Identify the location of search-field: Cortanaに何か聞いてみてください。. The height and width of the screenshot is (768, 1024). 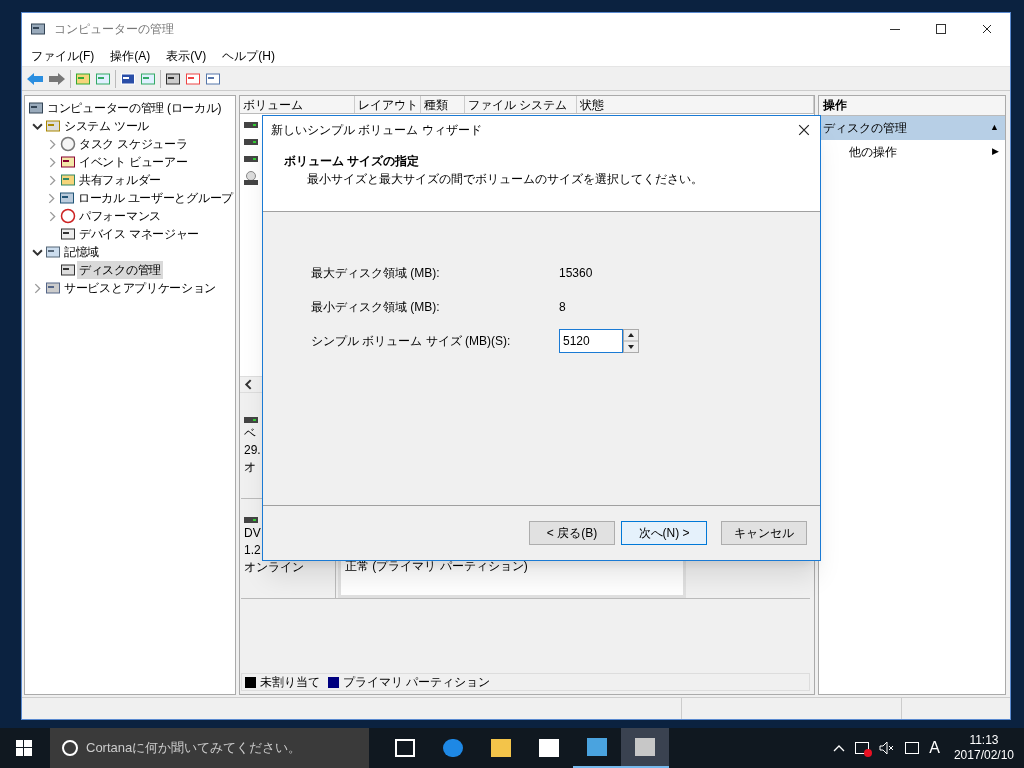
(209, 748).